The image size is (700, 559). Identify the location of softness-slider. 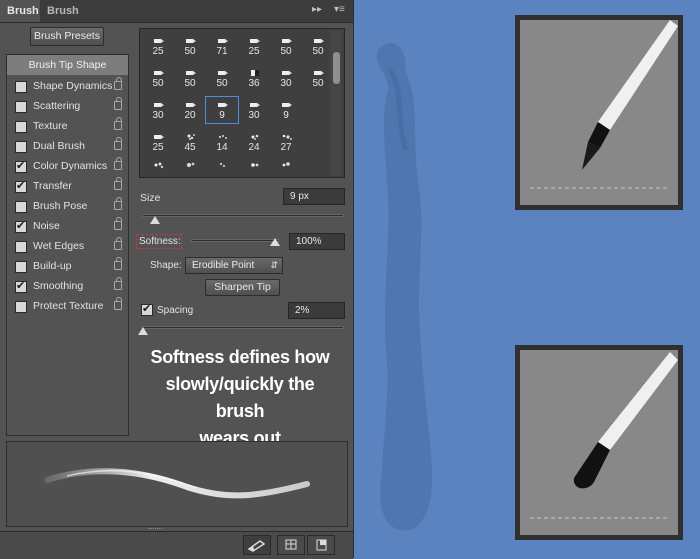
(235, 240).